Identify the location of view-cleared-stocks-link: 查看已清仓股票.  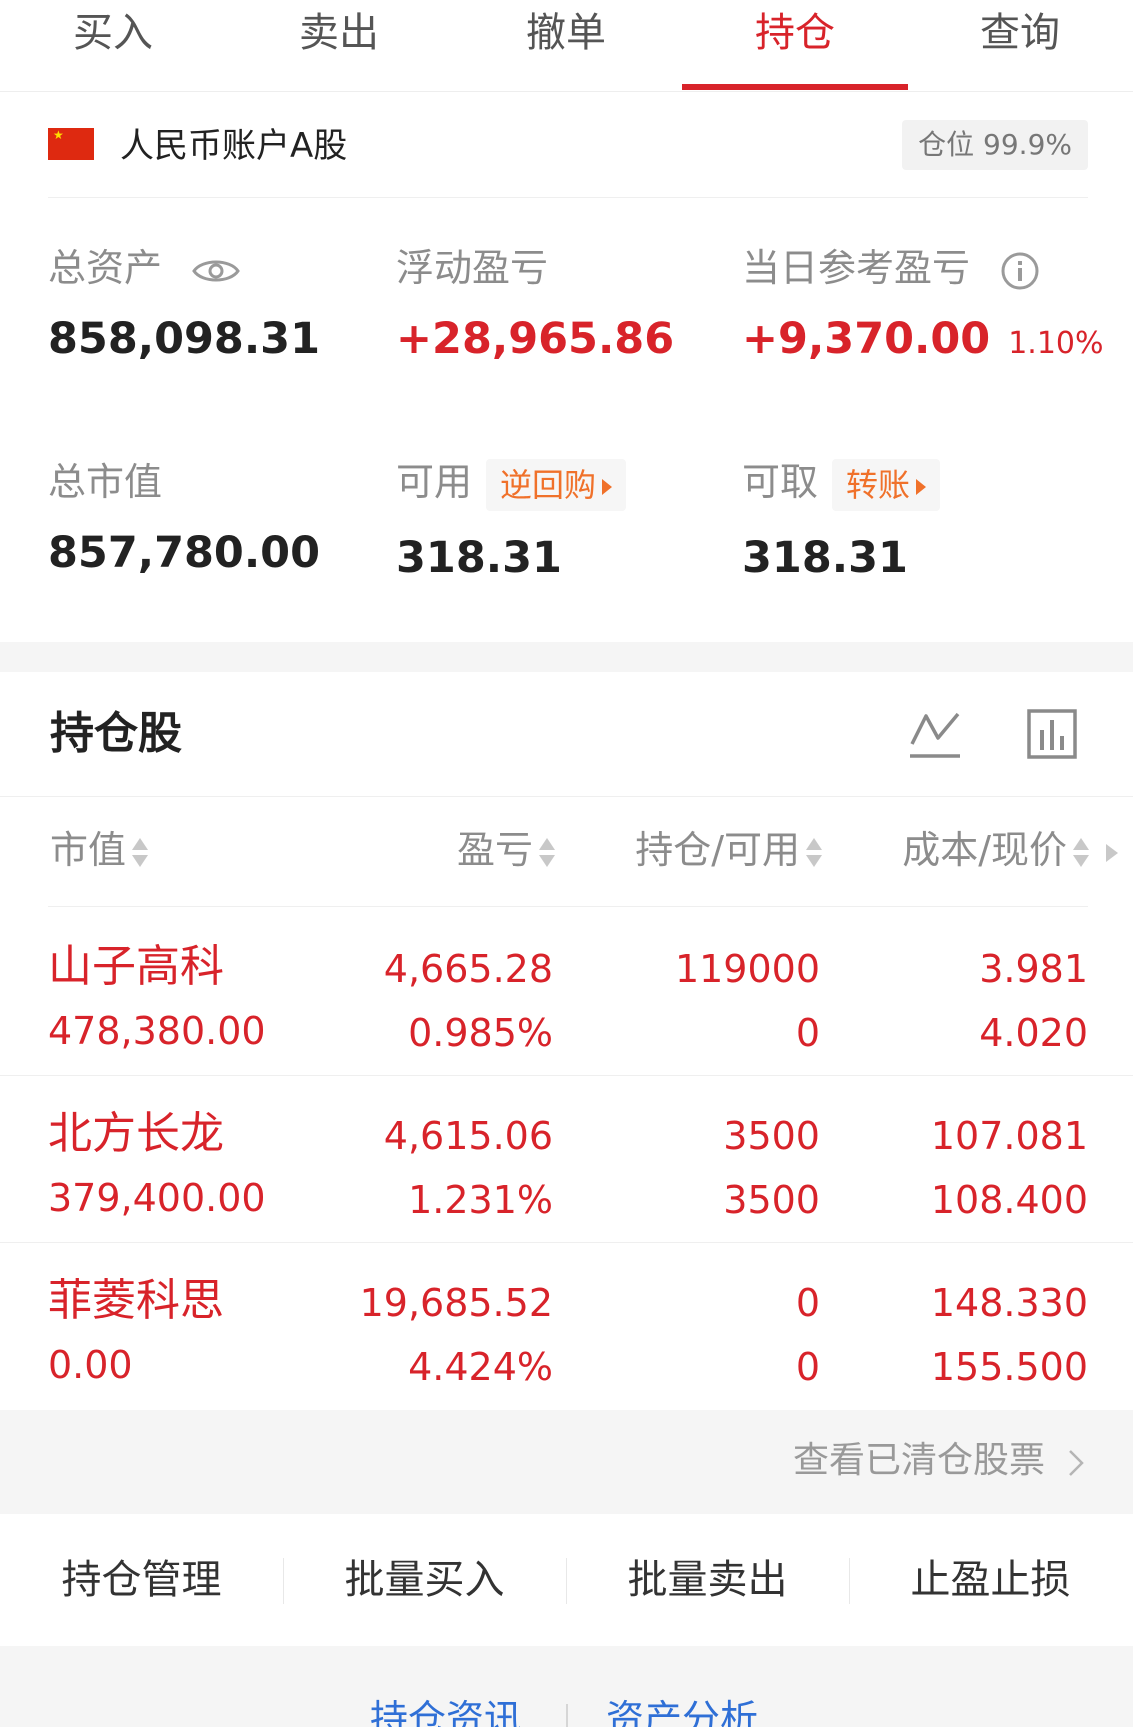
(566, 1462).